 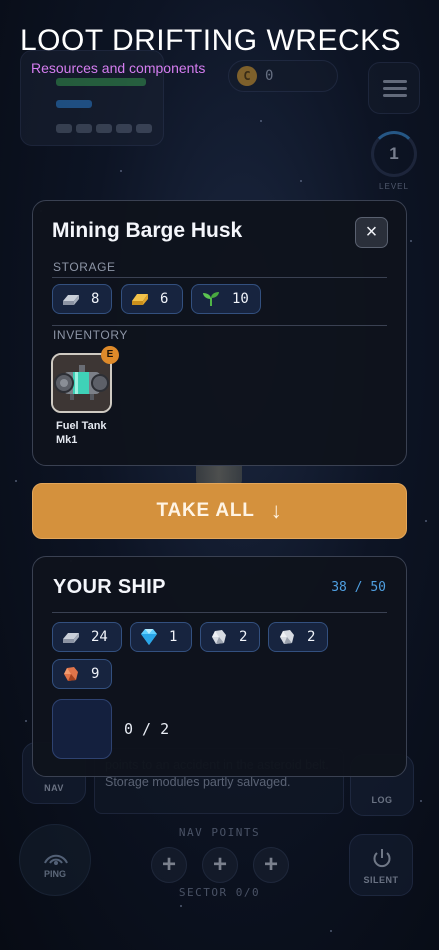 I want to click on power-icon, so click(x=382, y=858).